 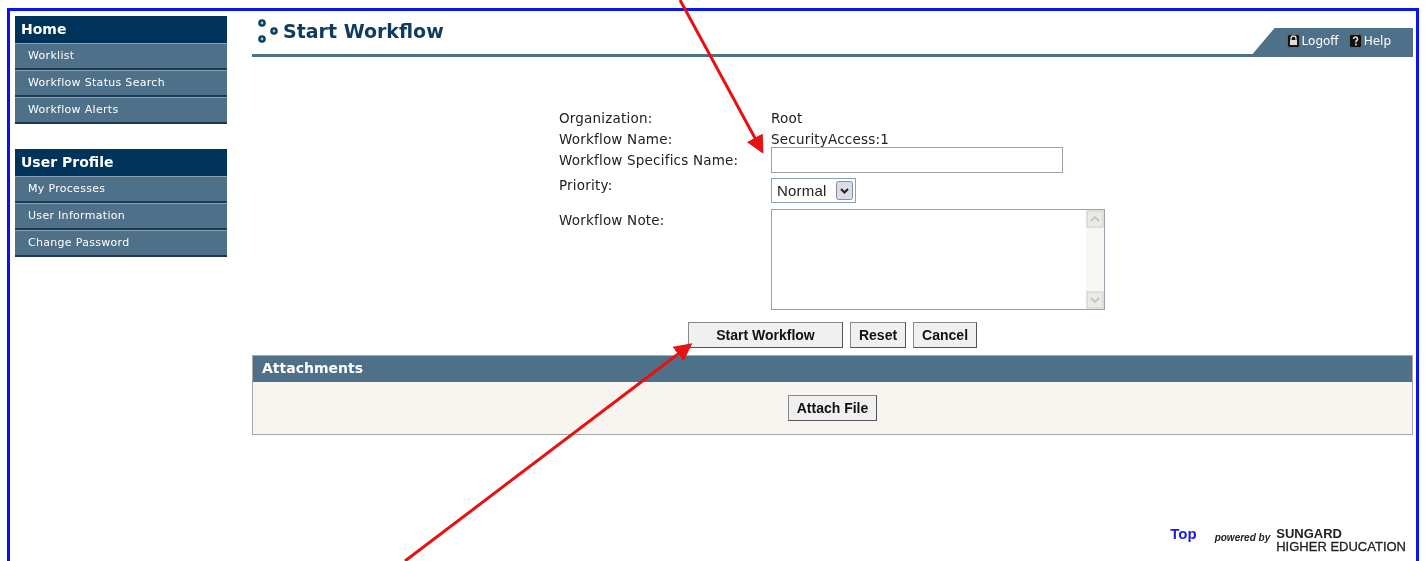 What do you see at coordinates (121, 216) in the screenshot?
I see `sidebar-item: User Information` at bounding box center [121, 216].